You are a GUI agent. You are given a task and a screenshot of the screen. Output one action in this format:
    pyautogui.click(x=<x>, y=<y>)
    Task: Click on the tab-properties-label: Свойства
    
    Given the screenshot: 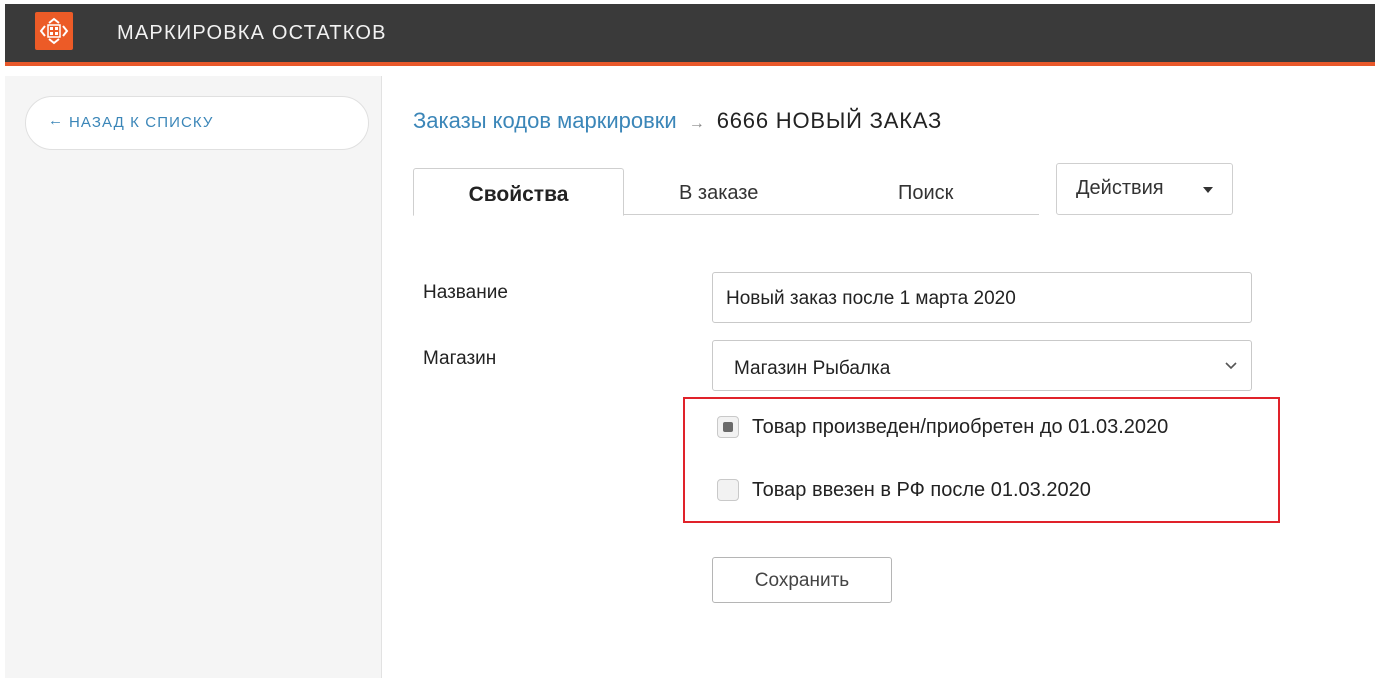 What is the action you would take?
    pyautogui.click(x=518, y=194)
    